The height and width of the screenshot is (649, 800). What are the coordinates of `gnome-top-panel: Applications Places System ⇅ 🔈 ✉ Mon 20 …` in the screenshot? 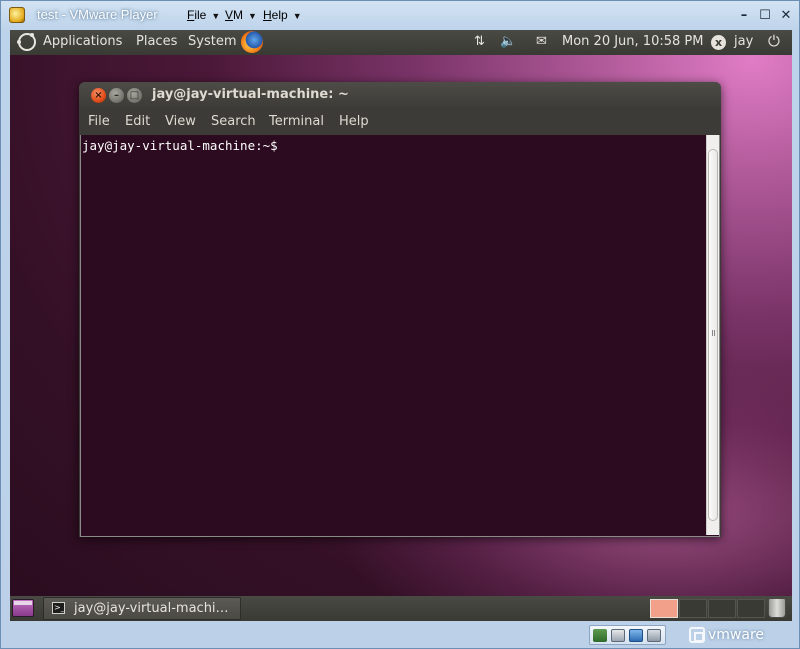 It's located at (401, 42).